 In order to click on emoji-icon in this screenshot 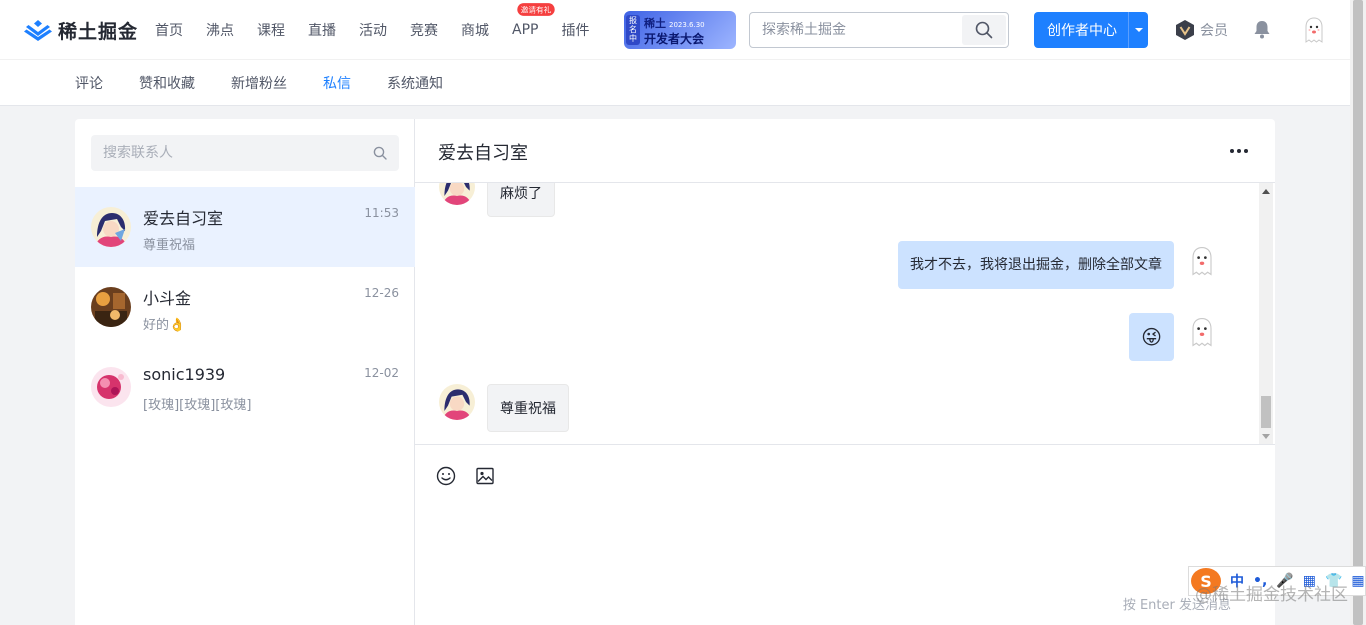, I will do `click(446, 476)`.